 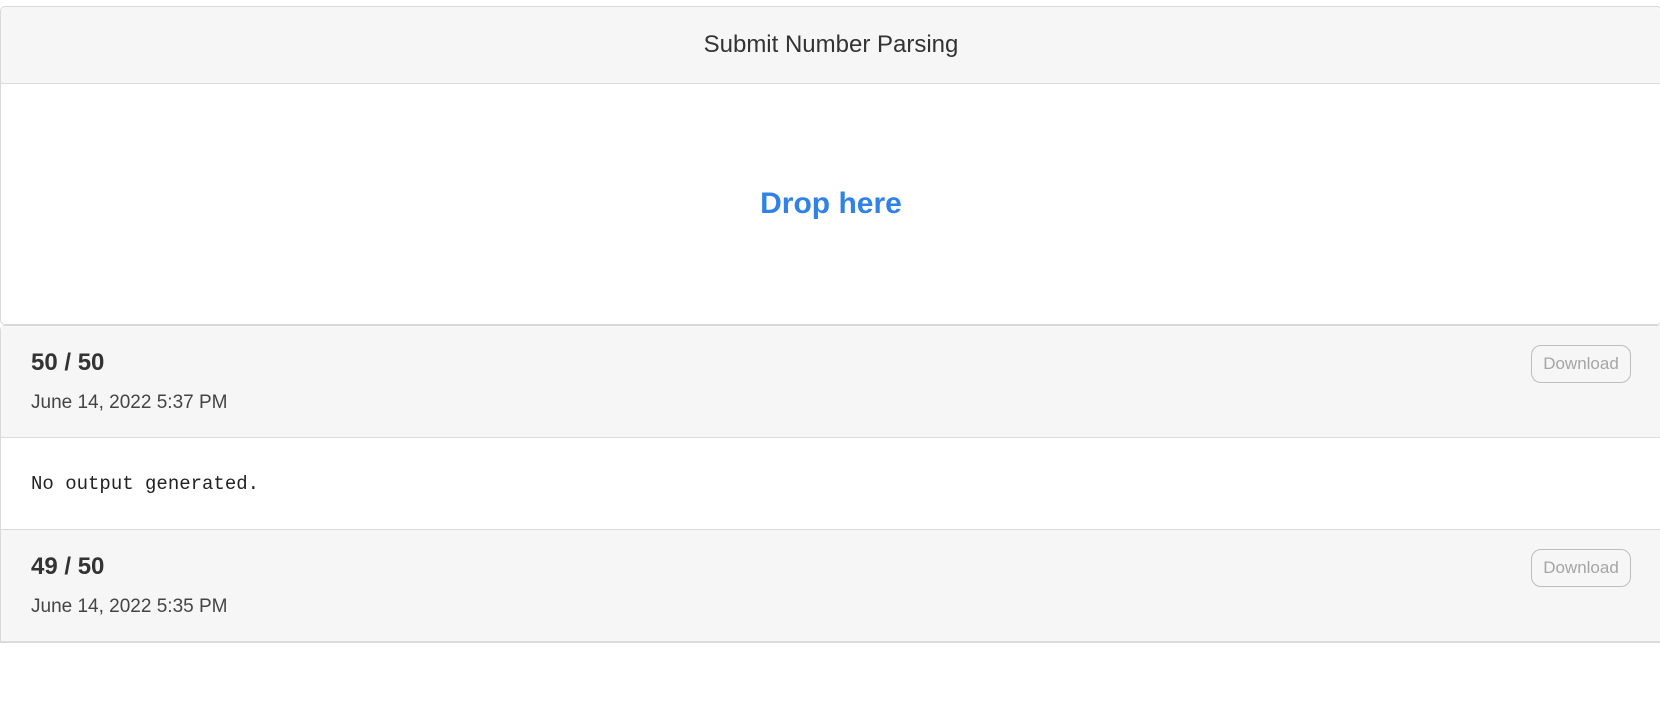 What do you see at coordinates (129, 402) in the screenshot?
I see `result-timestamp: June 14, 2022 5:37 PM` at bounding box center [129, 402].